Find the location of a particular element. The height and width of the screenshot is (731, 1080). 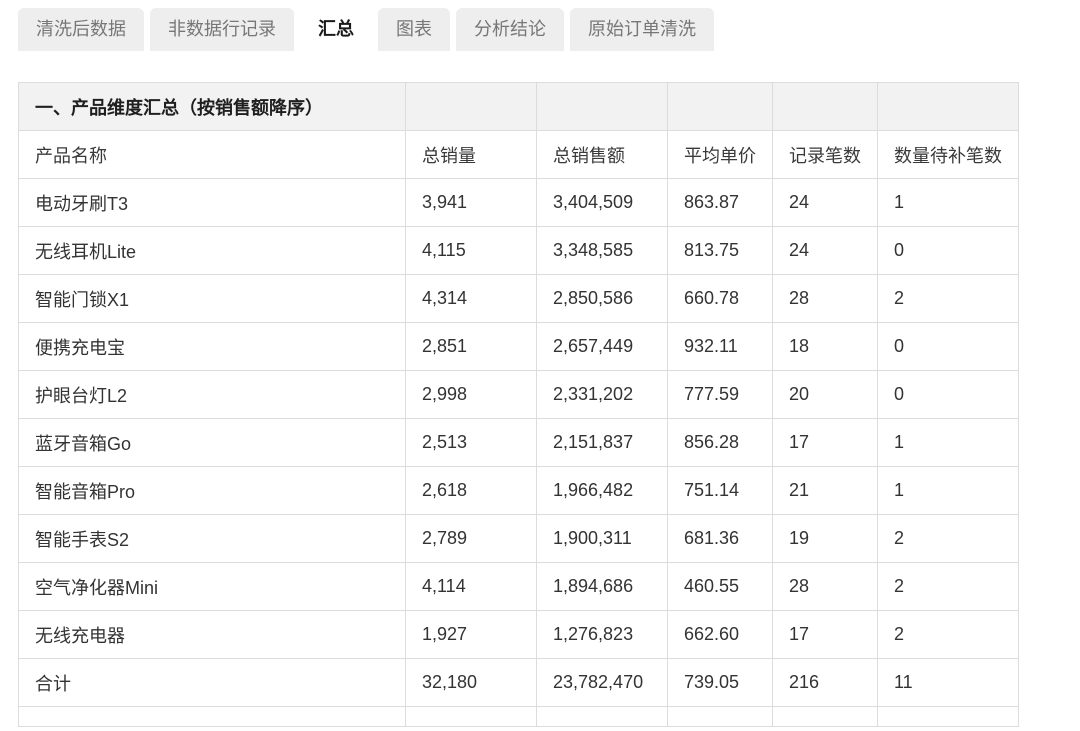

table-cell: 1,894,686 is located at coordinates (602, 586).